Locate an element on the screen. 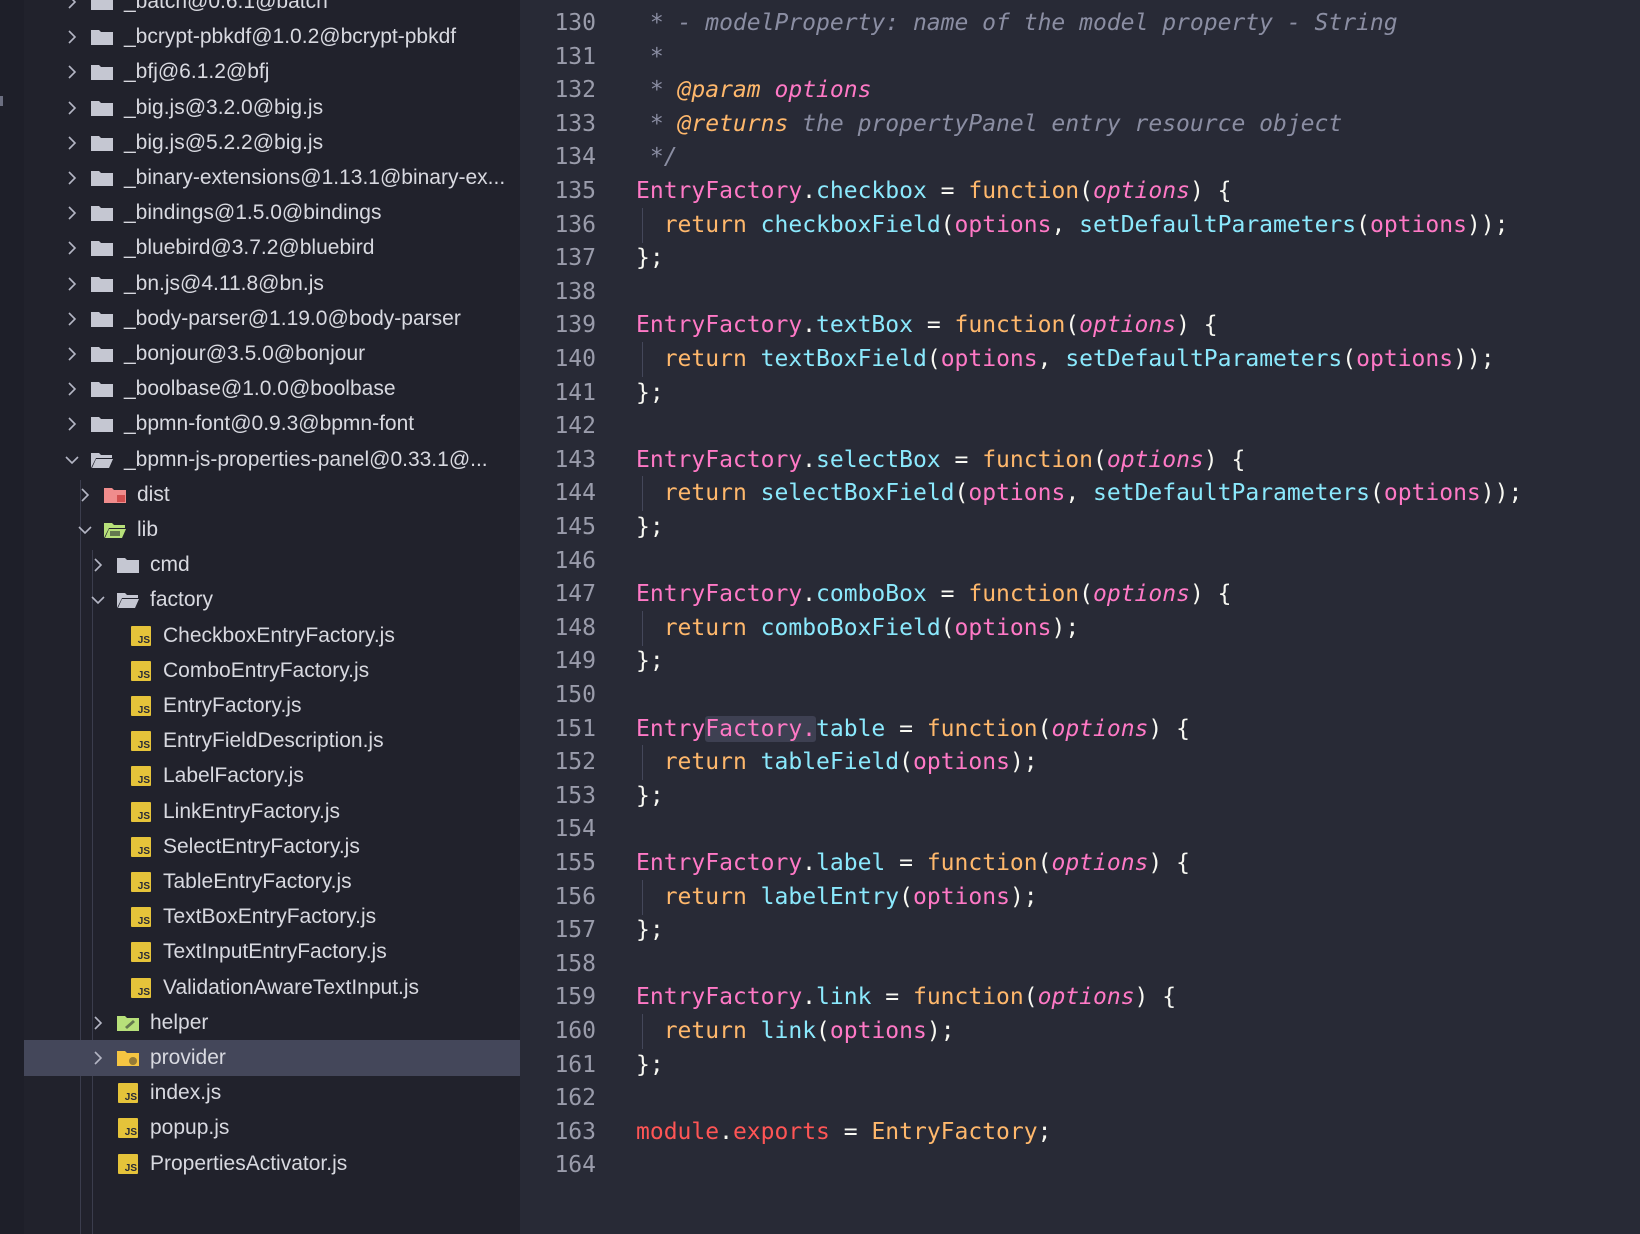 The image size is (1640, 1234). tree-folder-item: _big.js@5.2.2@big.js is located at coordinates (272, 143).